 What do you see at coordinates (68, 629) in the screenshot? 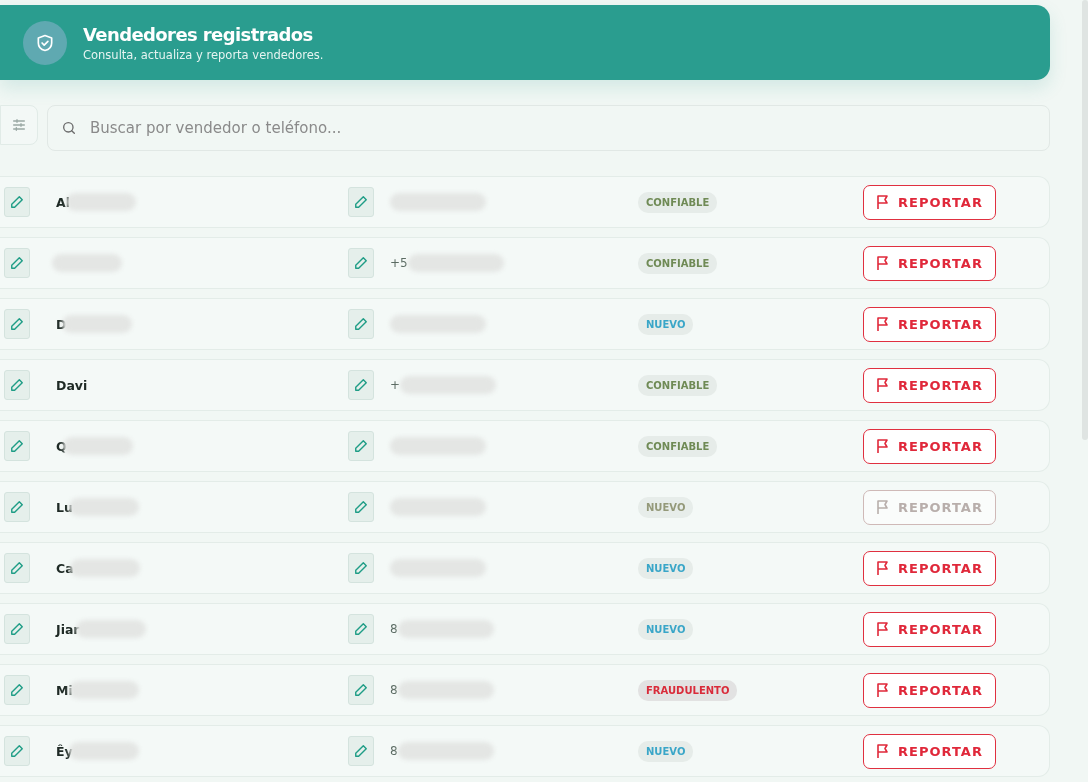
I see `vendor-name: Jiar` at bounding box center [68, 629].